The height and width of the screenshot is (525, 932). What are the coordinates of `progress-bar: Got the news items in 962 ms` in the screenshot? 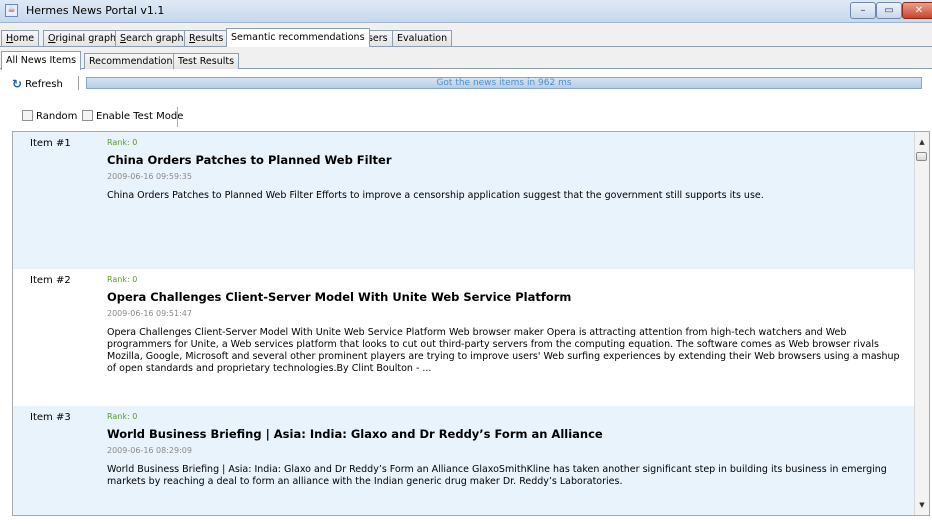 It's located at (504, 83).